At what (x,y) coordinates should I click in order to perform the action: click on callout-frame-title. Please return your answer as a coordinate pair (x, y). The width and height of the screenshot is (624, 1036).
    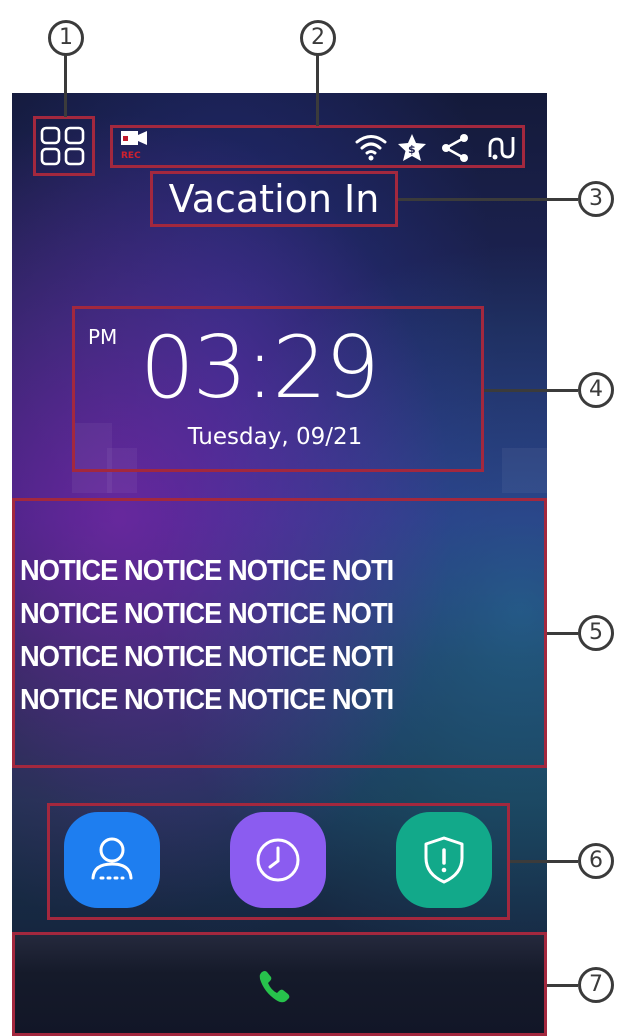
    Looking at the image, I should click on (274, 199).